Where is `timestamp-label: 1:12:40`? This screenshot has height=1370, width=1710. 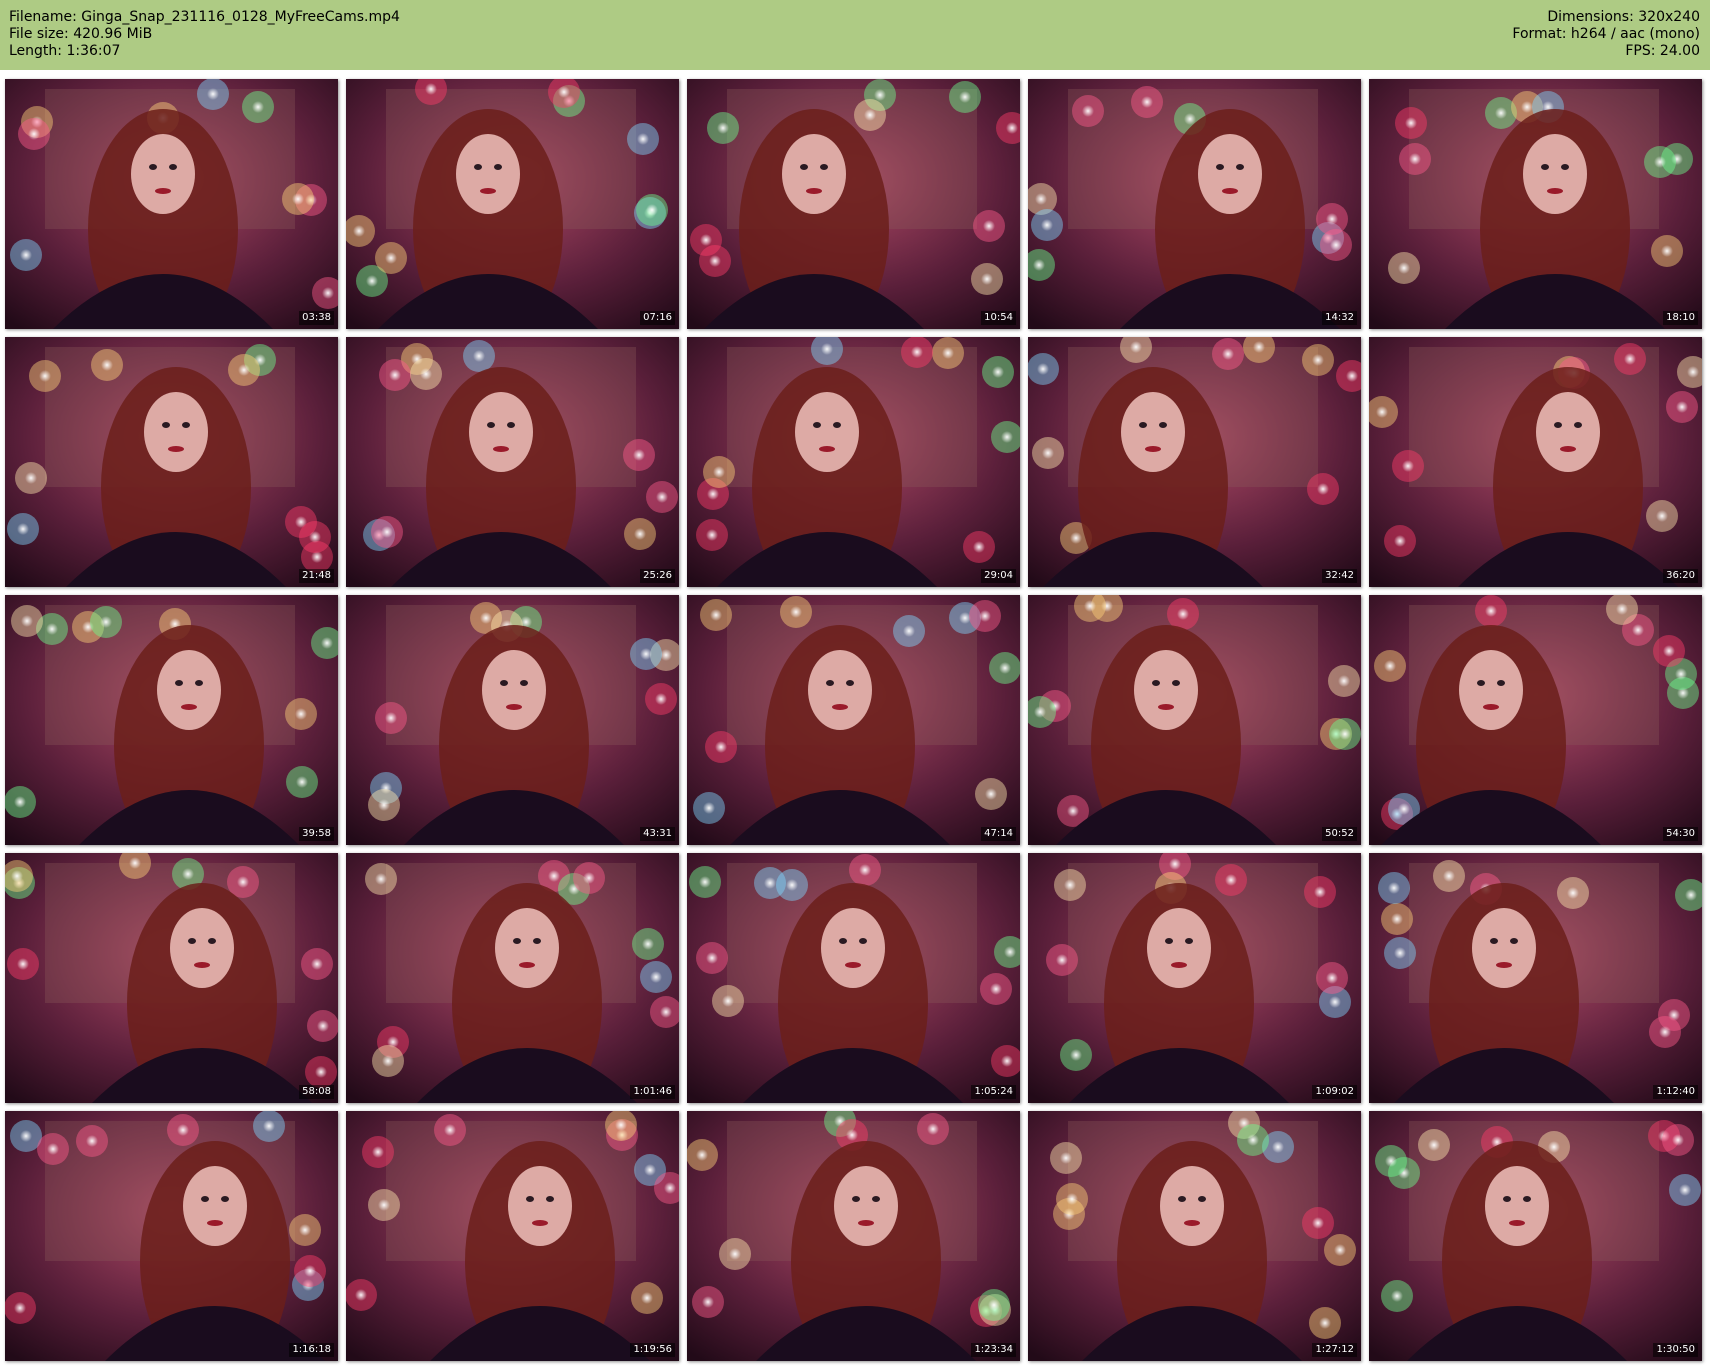 timestamp-label: 1:12:40 is located at coordinates (1675, 1092).